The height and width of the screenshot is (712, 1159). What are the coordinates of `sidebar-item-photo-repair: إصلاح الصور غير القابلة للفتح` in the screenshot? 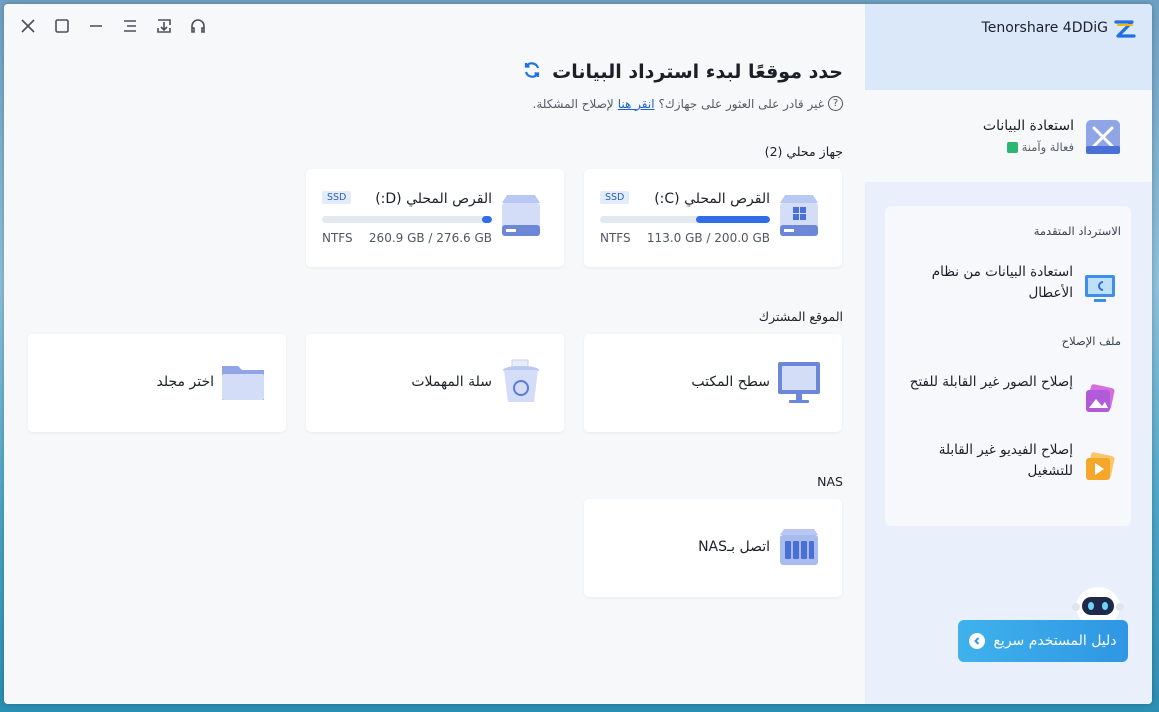 It's located at (1007, 397).